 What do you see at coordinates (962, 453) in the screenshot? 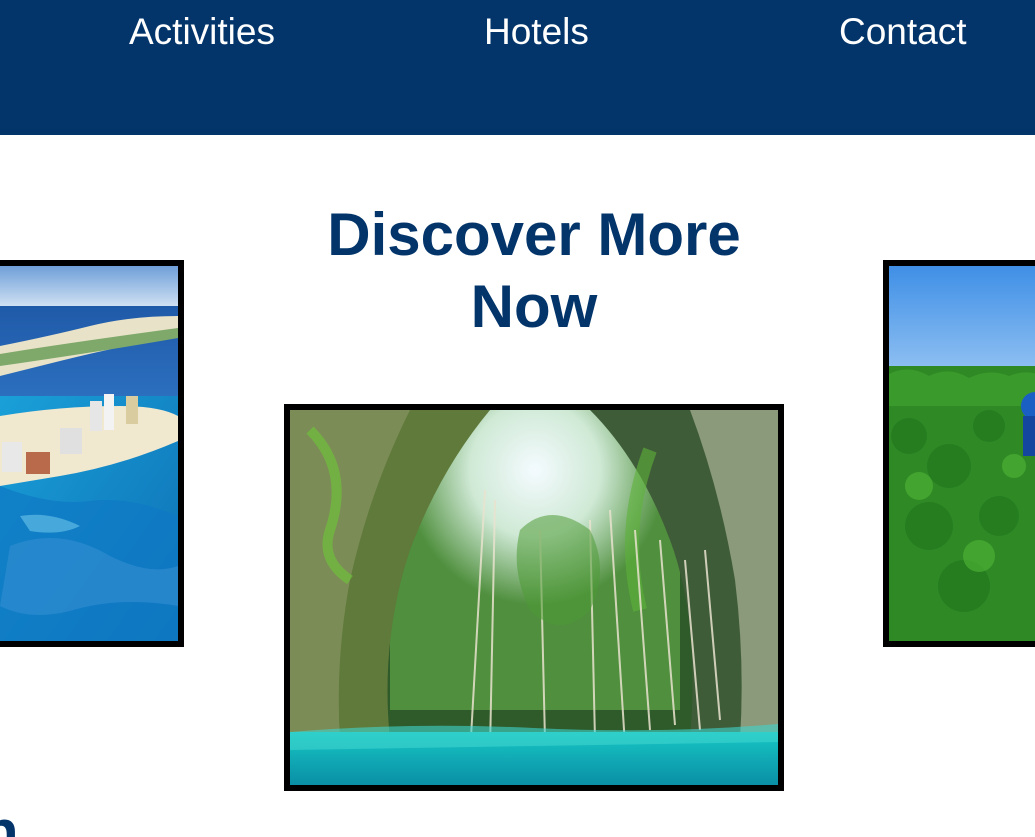
I see `jungle-zipline-image` at bounding box center [962, 453].